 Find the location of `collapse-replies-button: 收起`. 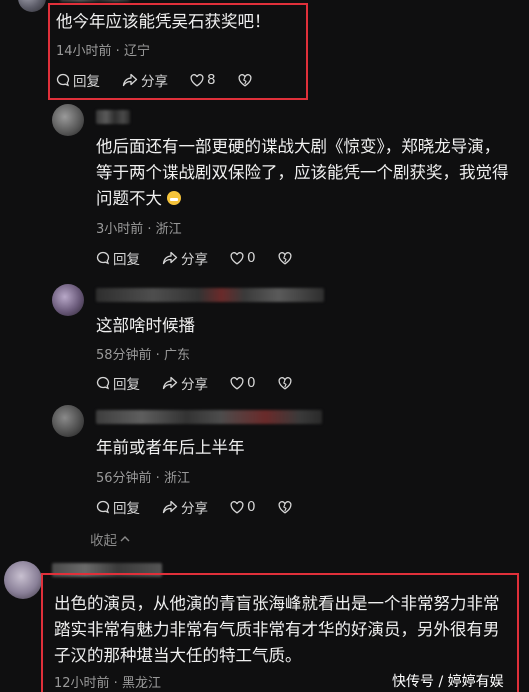

collapse-replies-button: 收起 is located at coordinates (110, 539).